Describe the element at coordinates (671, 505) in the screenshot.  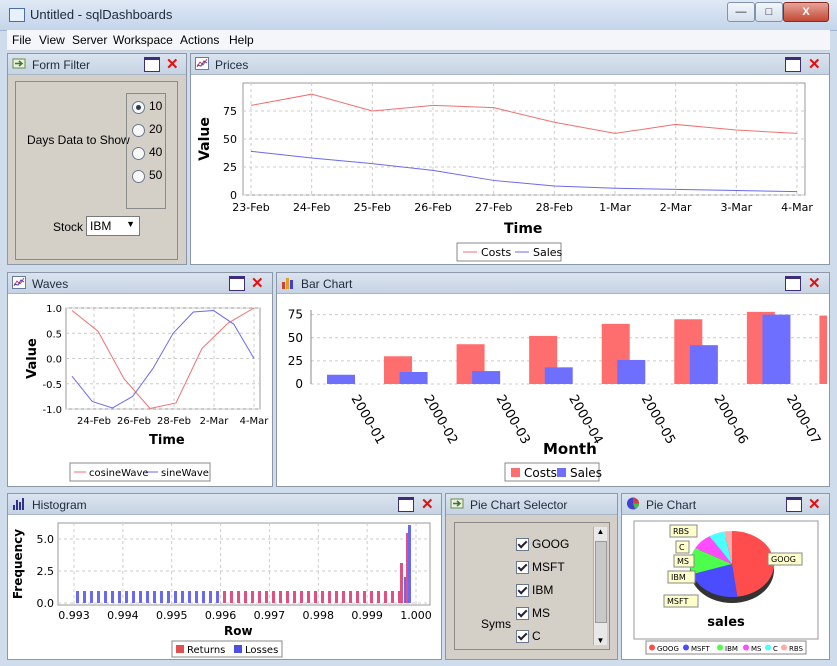
I see `panel-title: Pie Chart` at that location.